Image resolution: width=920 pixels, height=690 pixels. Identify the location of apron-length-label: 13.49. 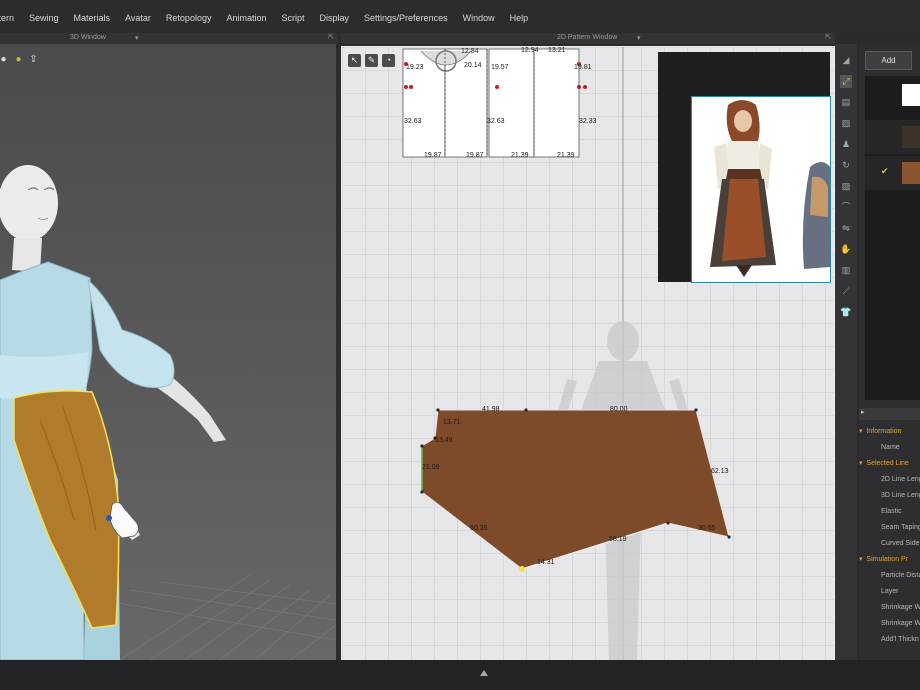
(444, 440).